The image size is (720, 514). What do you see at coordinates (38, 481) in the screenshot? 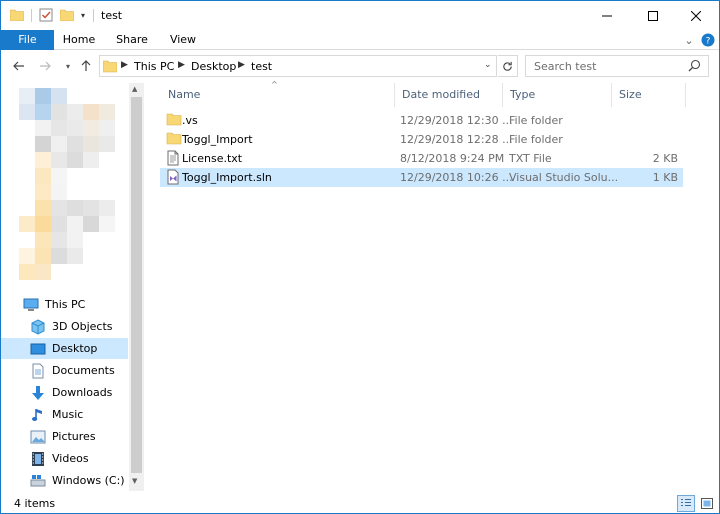
I see `drive-icon` at bounding box center [38, 481].